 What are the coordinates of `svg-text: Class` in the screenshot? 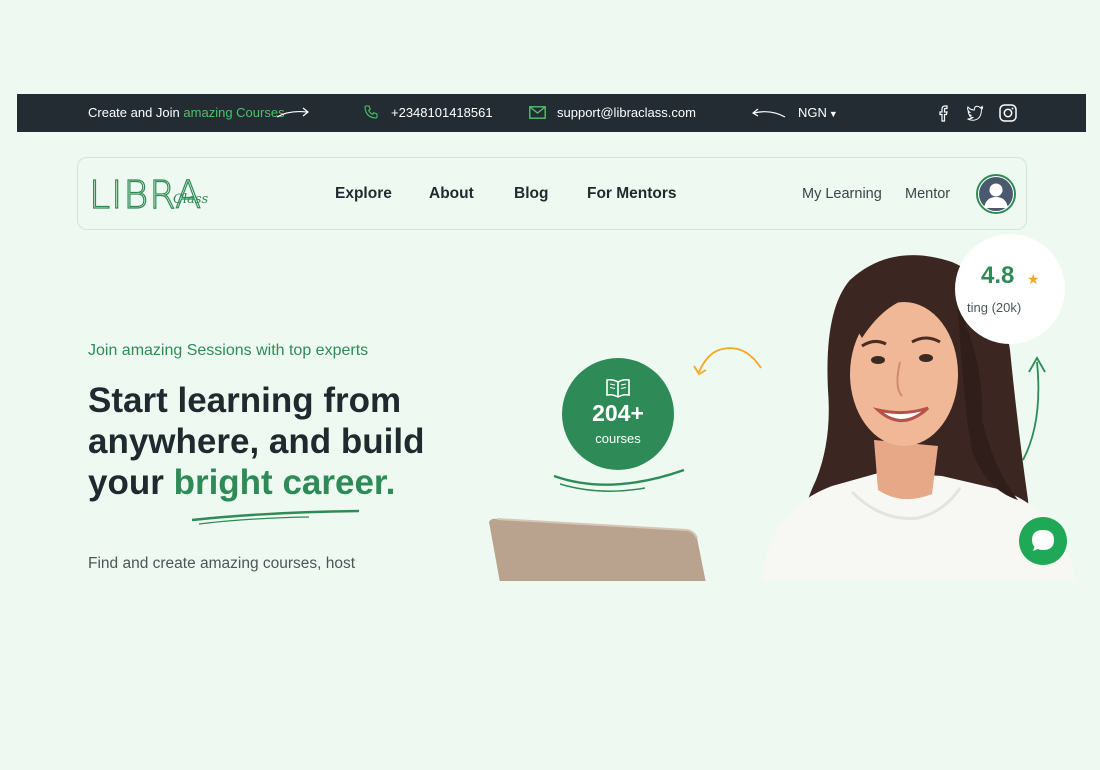 It's located at (191, 199).